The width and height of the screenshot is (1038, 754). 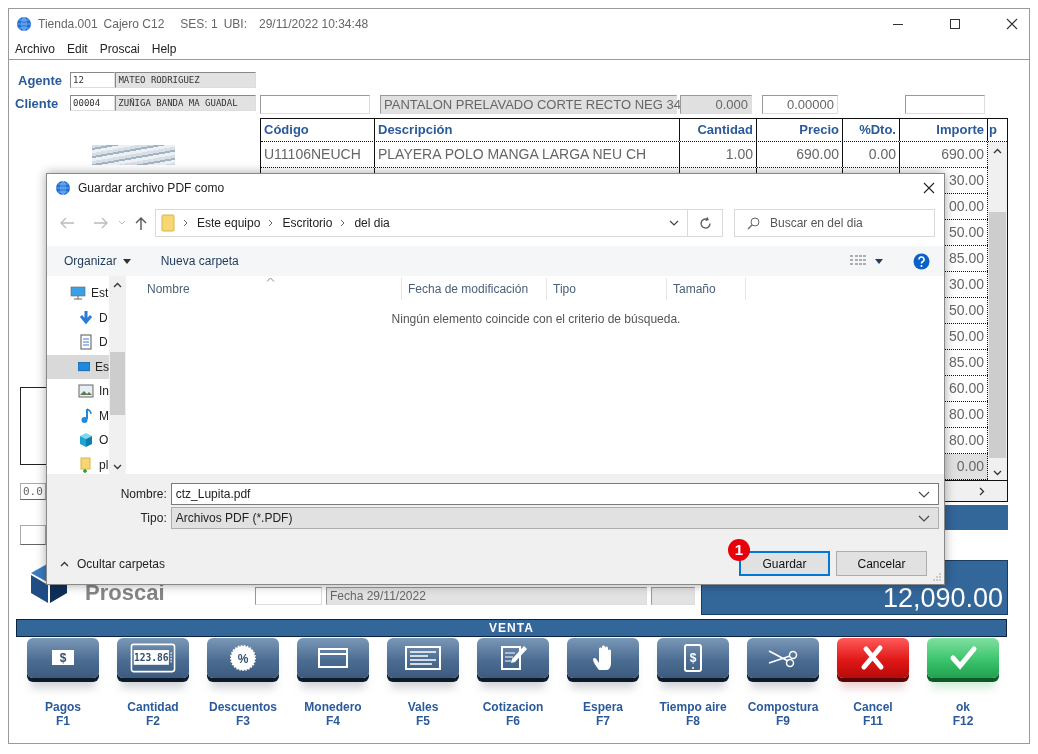 I want to click on function-key-button: Compostura F9, so click(x=783, y=683).